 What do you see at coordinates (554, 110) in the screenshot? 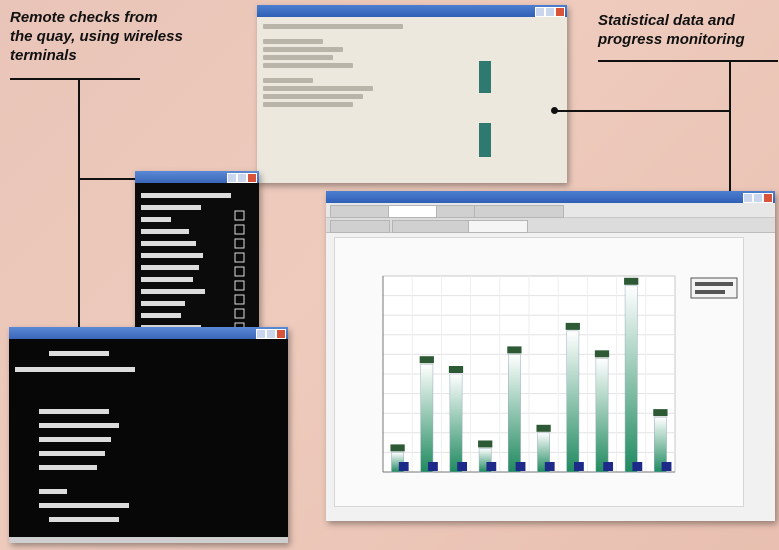
I see `connector-dot` at bounding box center [554, 110].